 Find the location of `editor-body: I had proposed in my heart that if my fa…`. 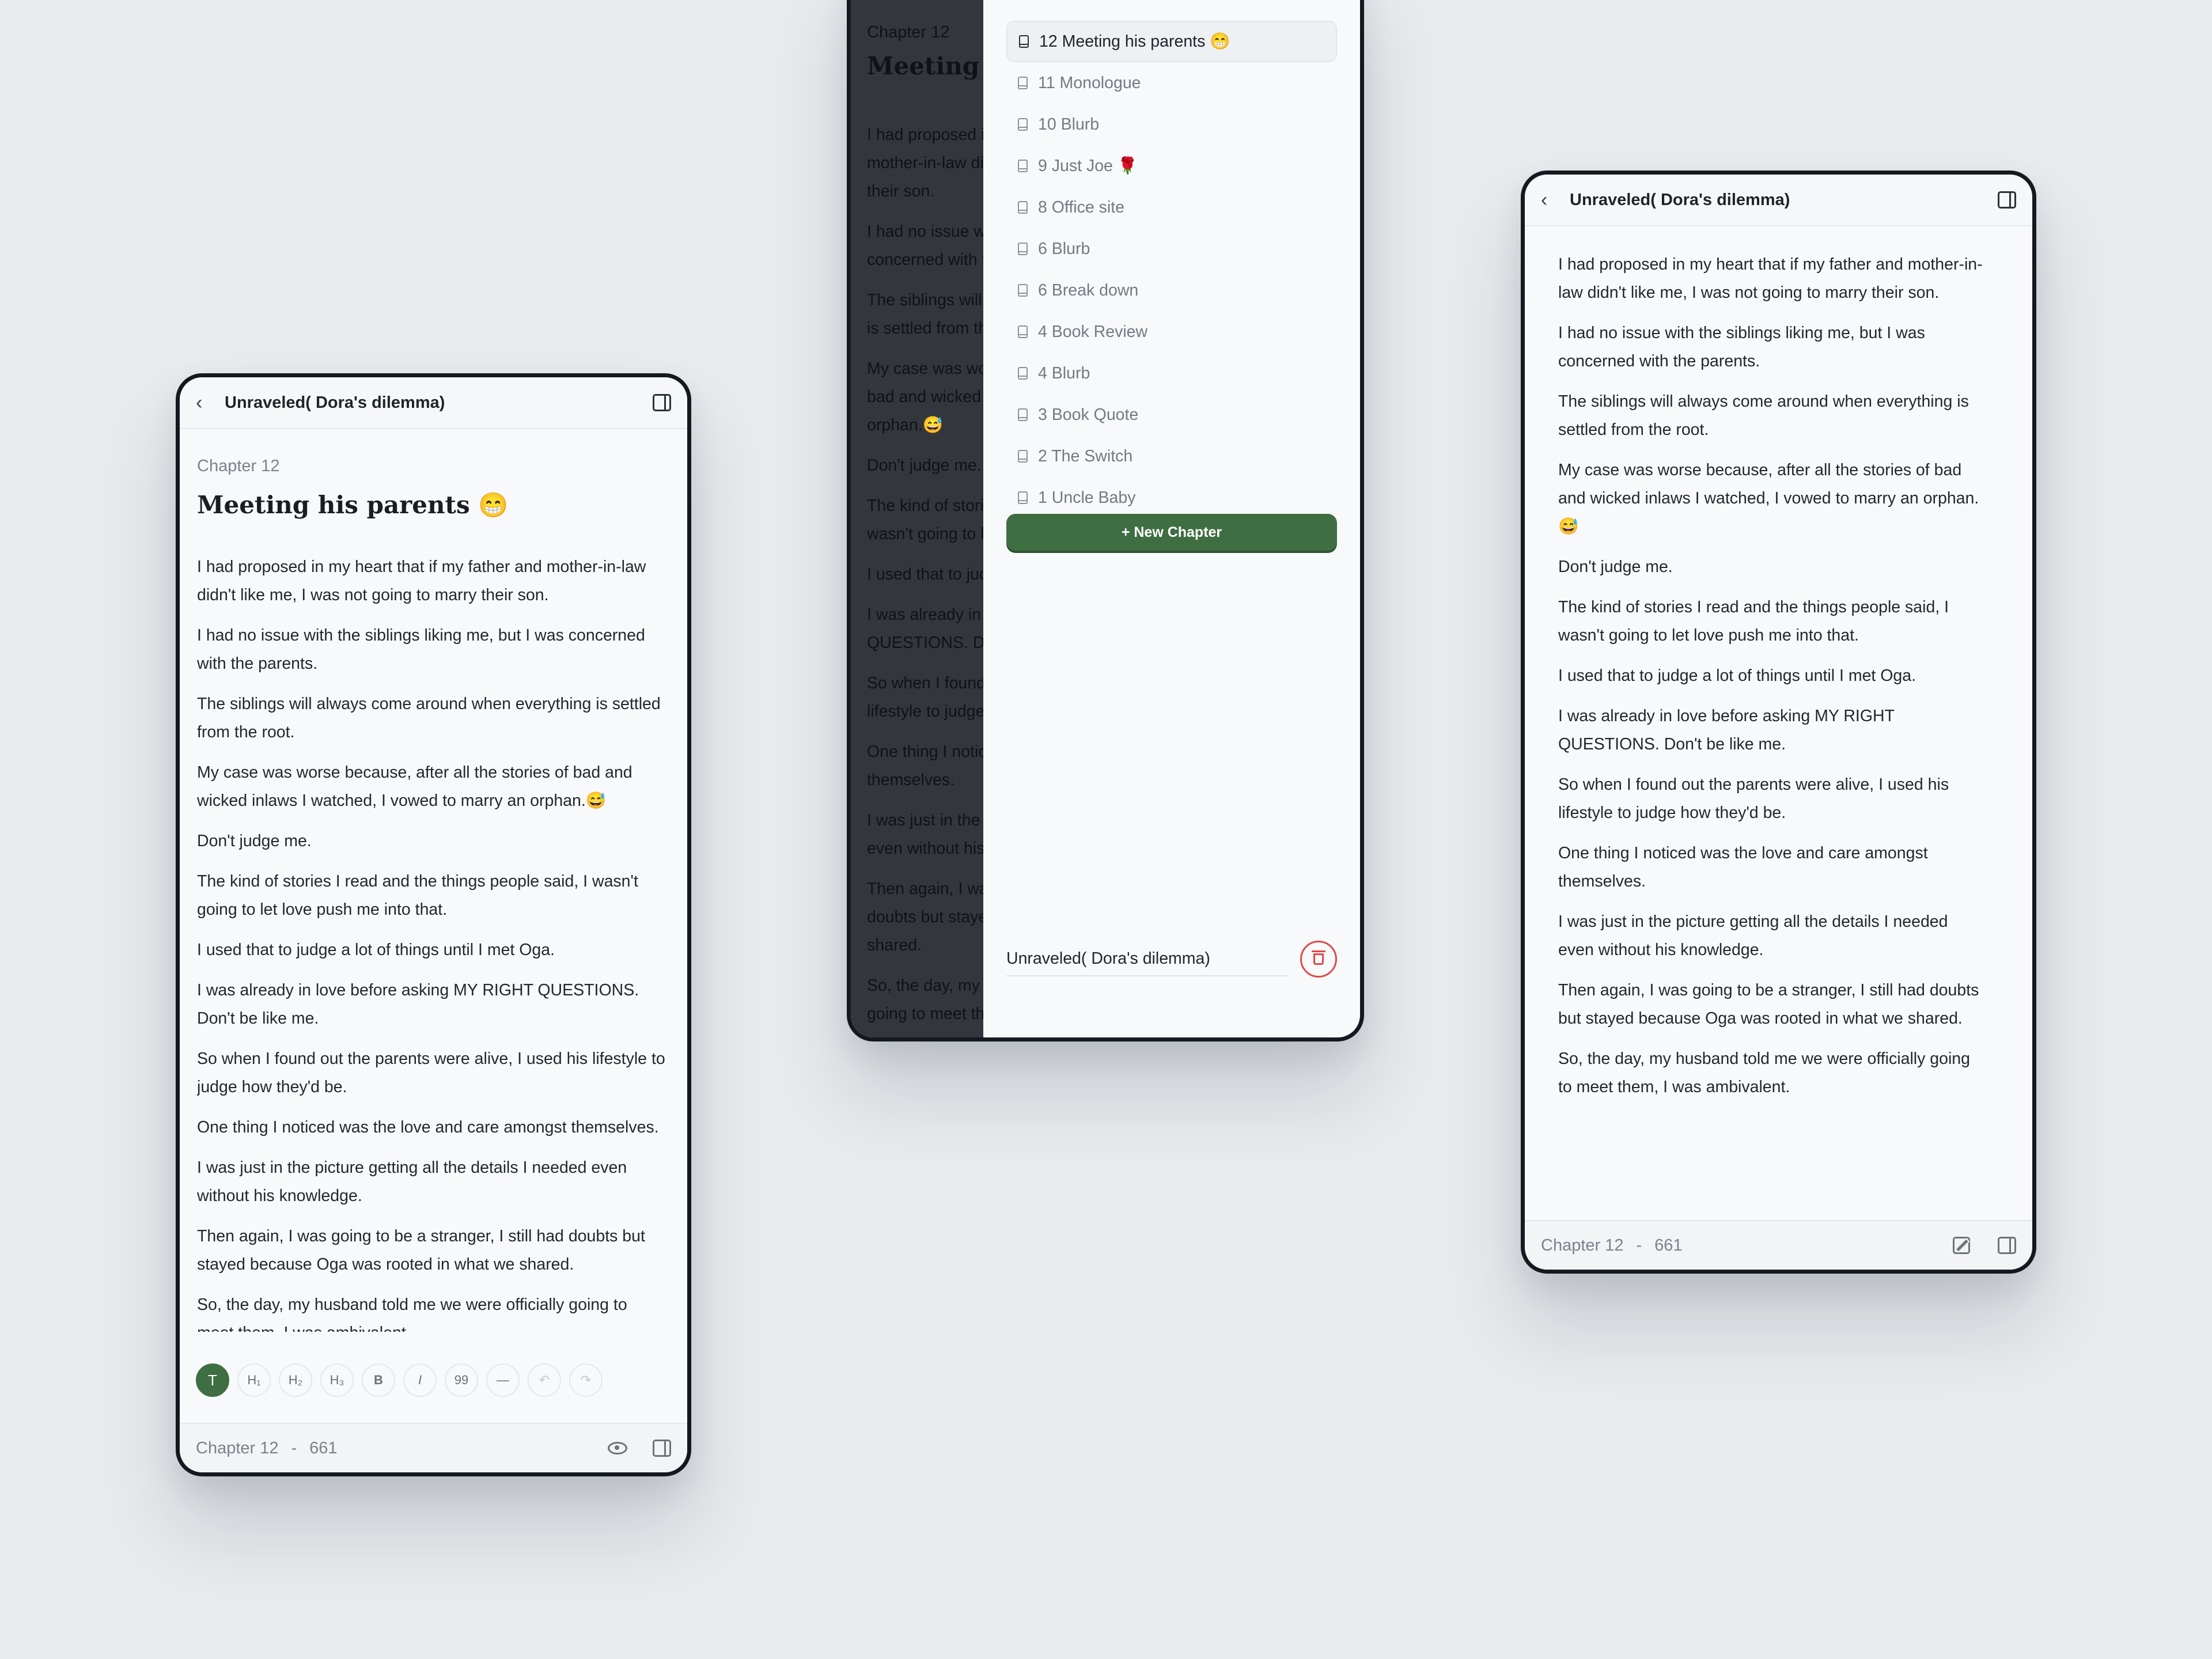

editor-body: I had proposed in my heart that if my fa… is located at coordinates (431, 942).